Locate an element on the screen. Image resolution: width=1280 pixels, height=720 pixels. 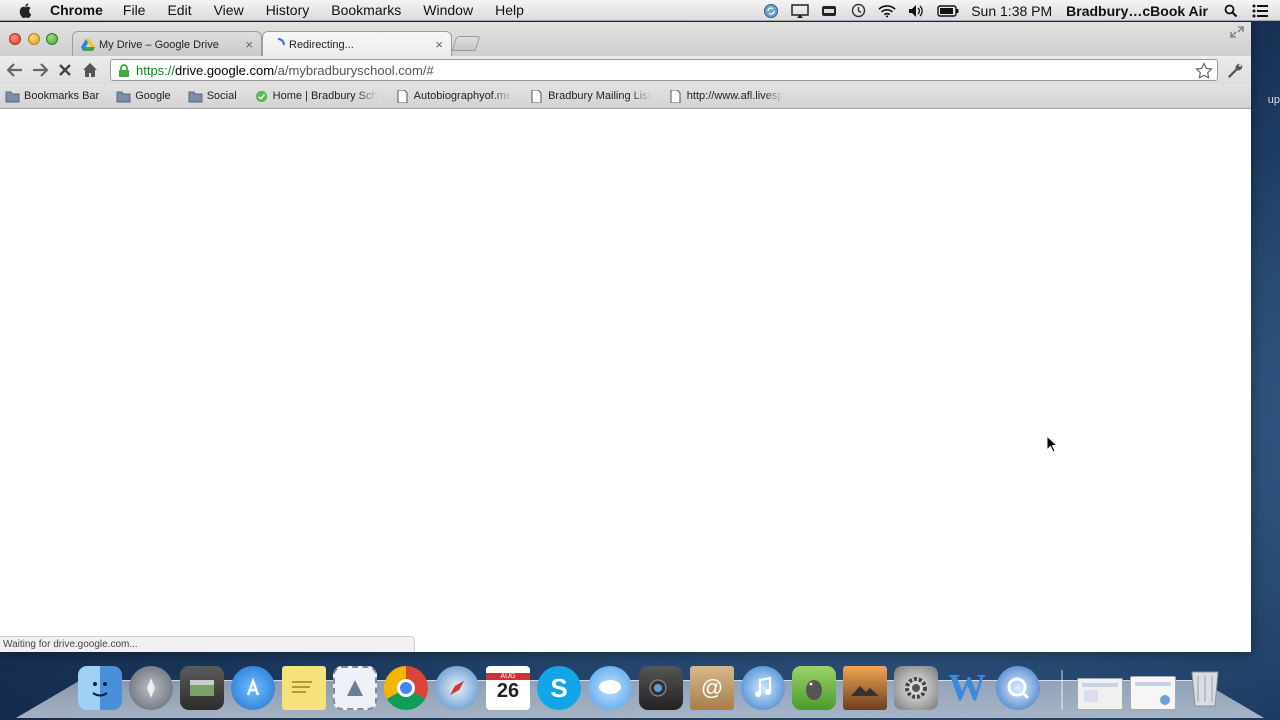
dock: AUG 26 S @ W is located at coordinates (656, 685).